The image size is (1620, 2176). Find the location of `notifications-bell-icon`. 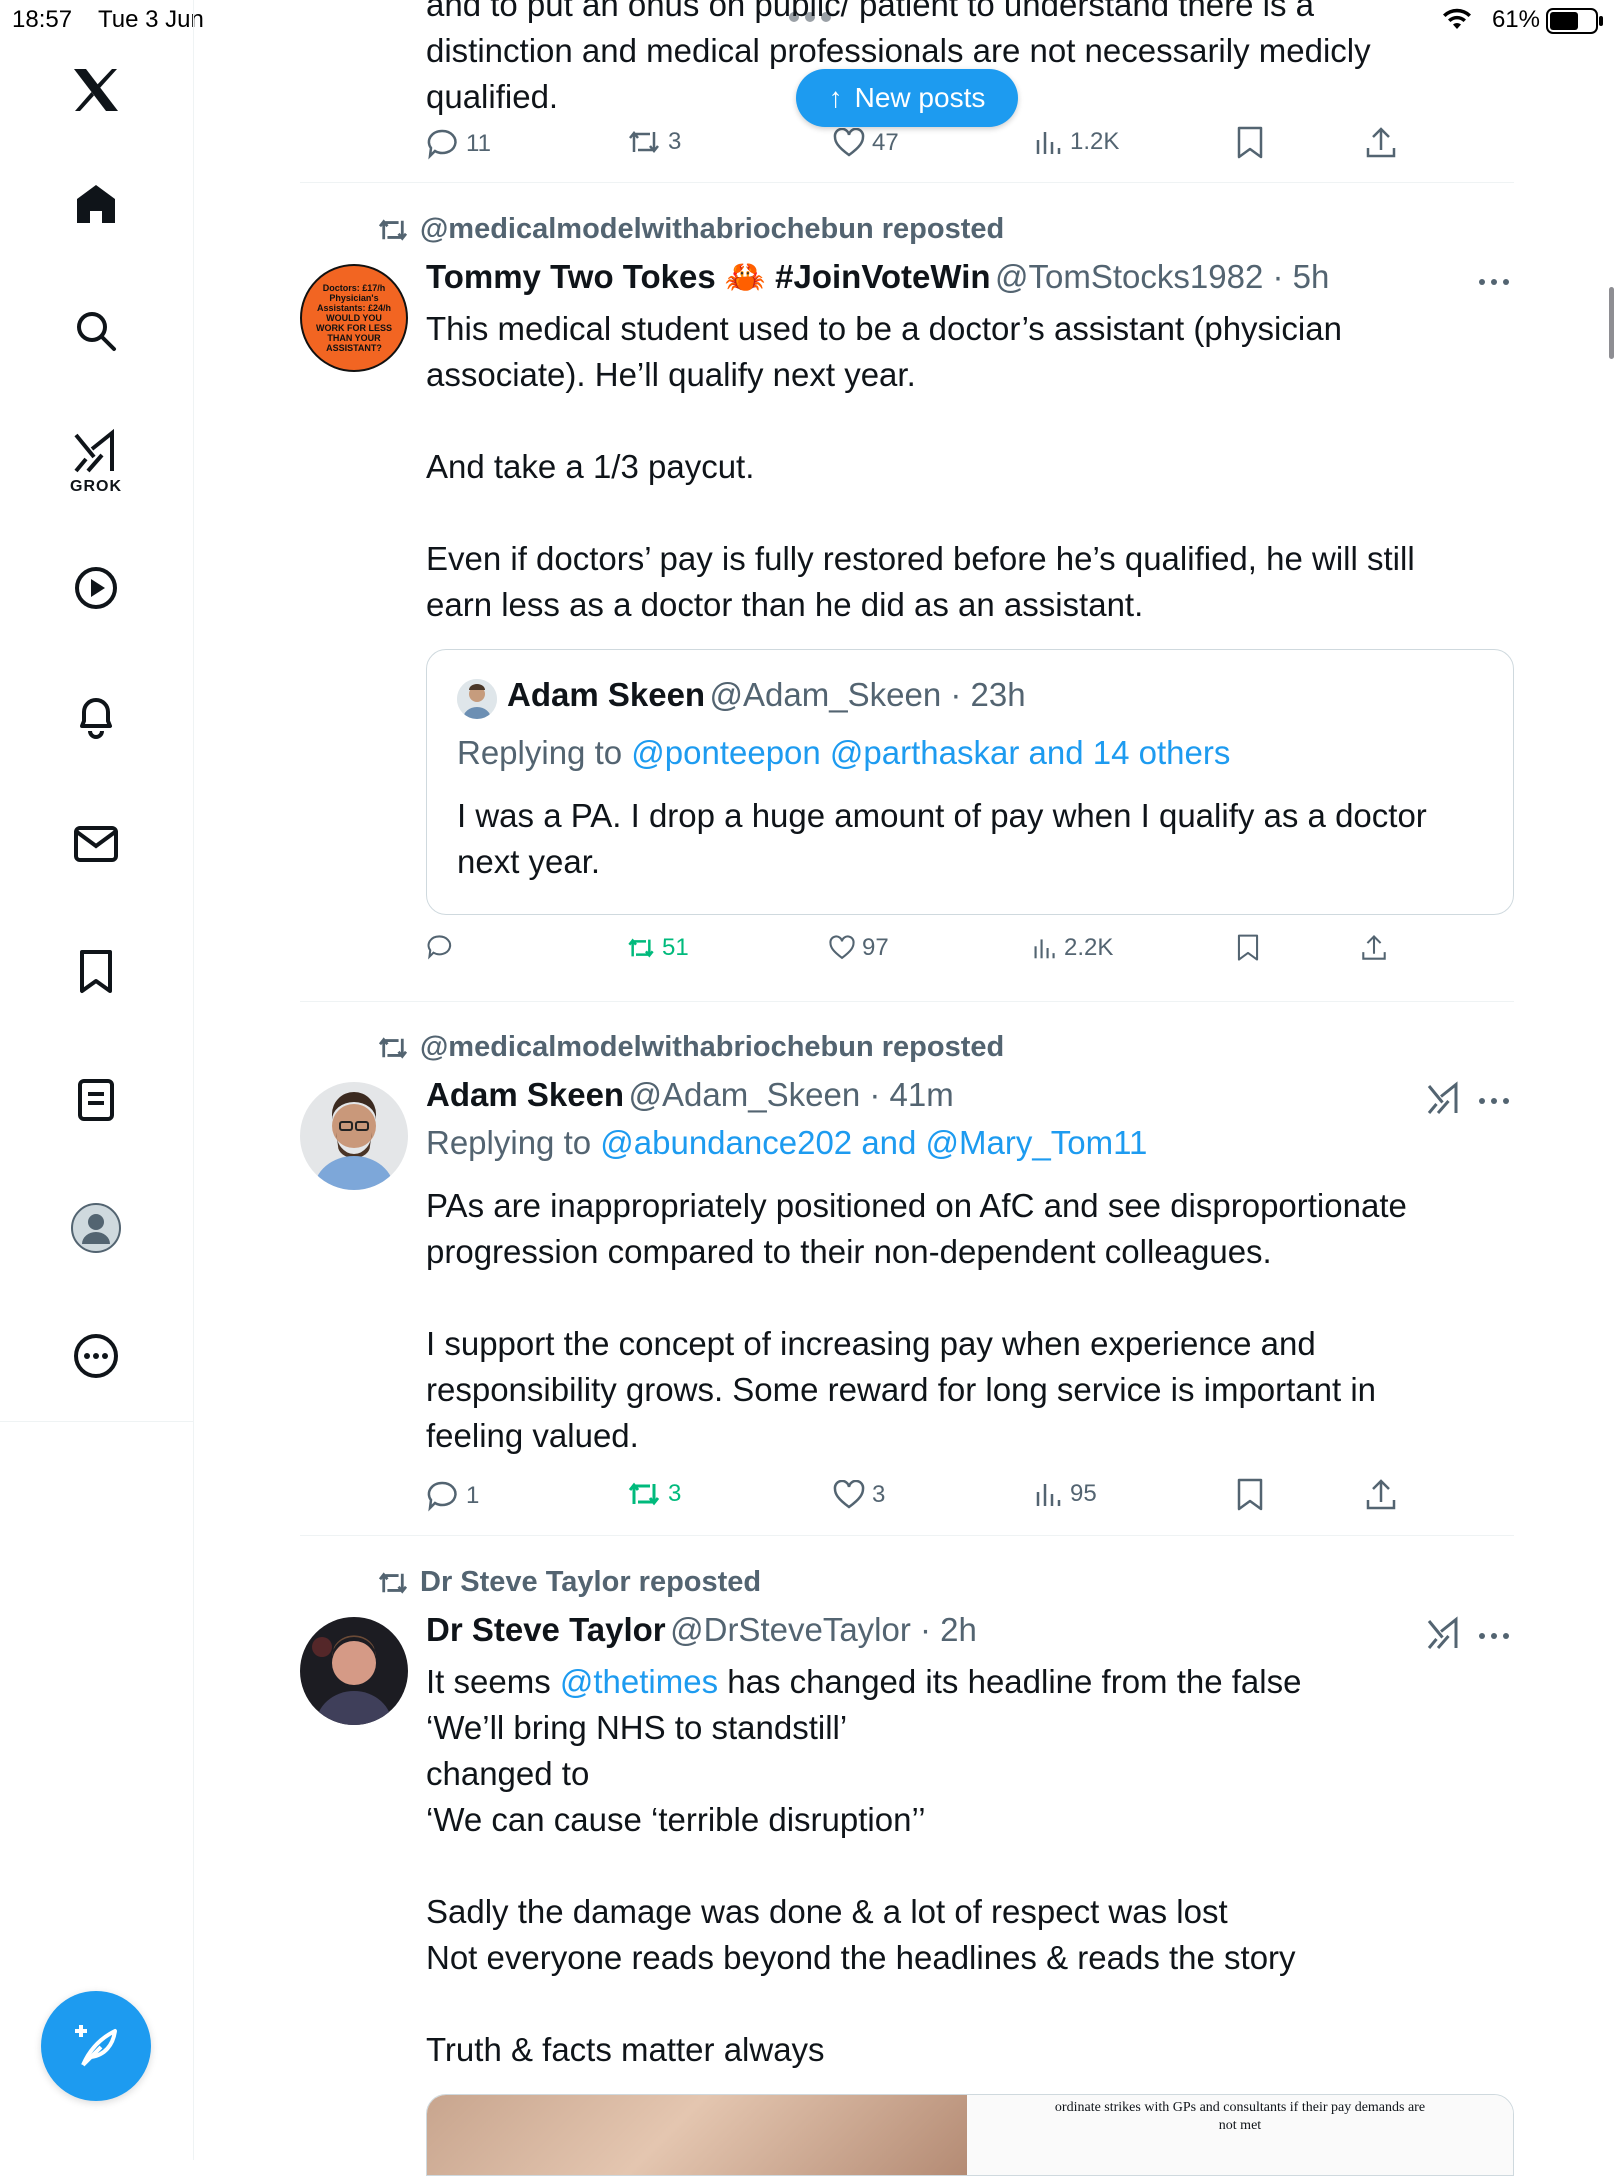

notifications-bell-icon is located at coordinates (96, 716).